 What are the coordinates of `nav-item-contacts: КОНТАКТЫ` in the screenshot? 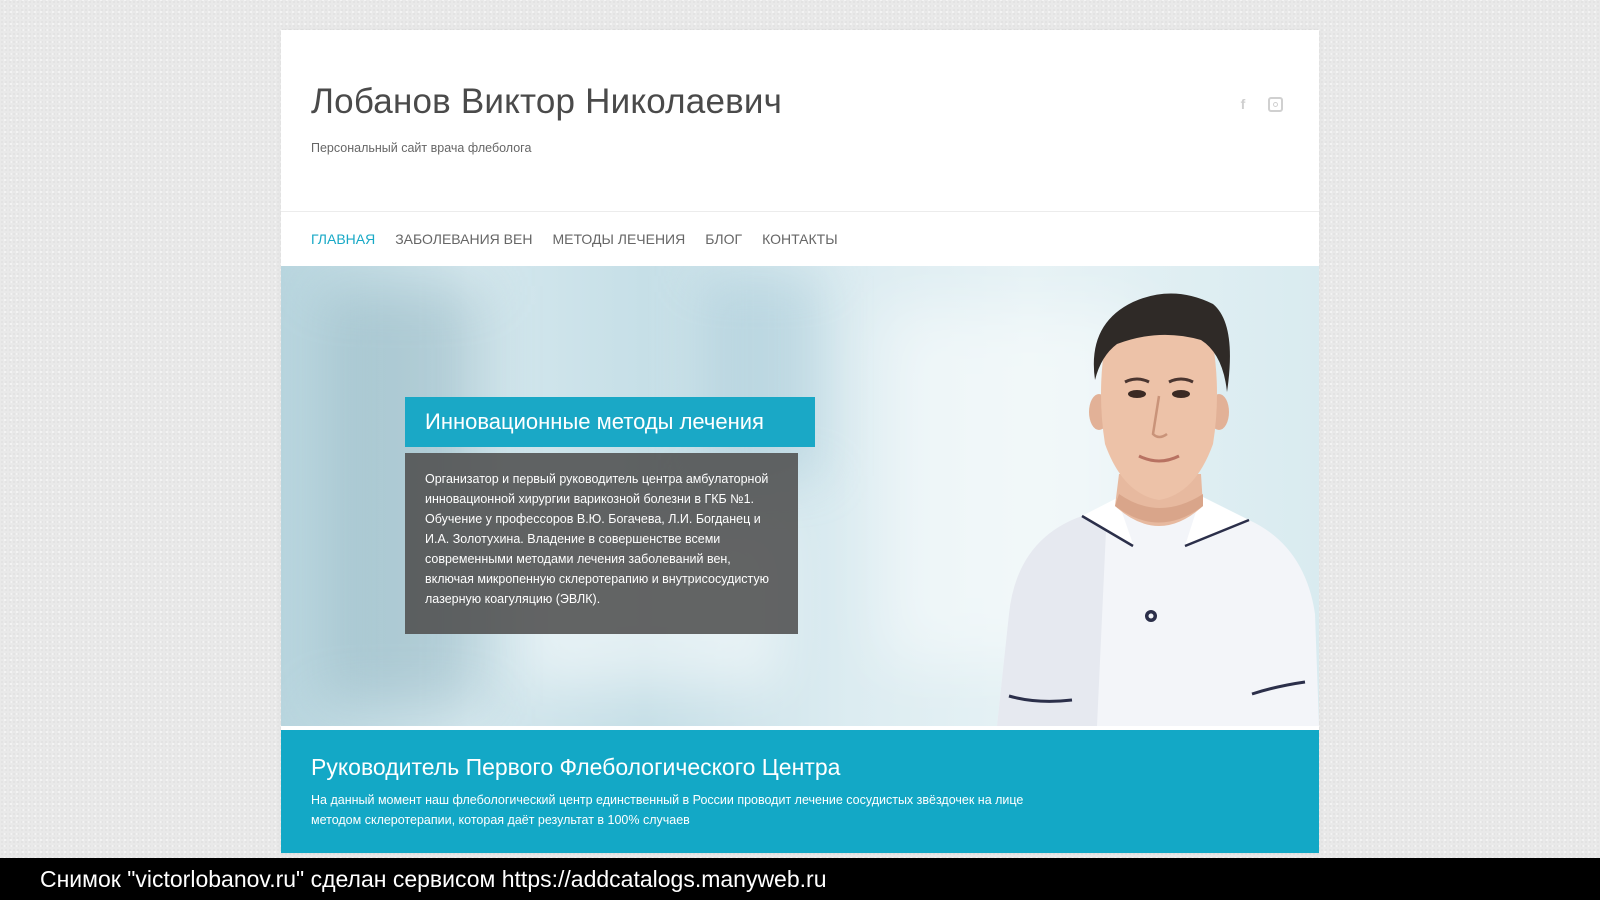 It's located at (800, 239).